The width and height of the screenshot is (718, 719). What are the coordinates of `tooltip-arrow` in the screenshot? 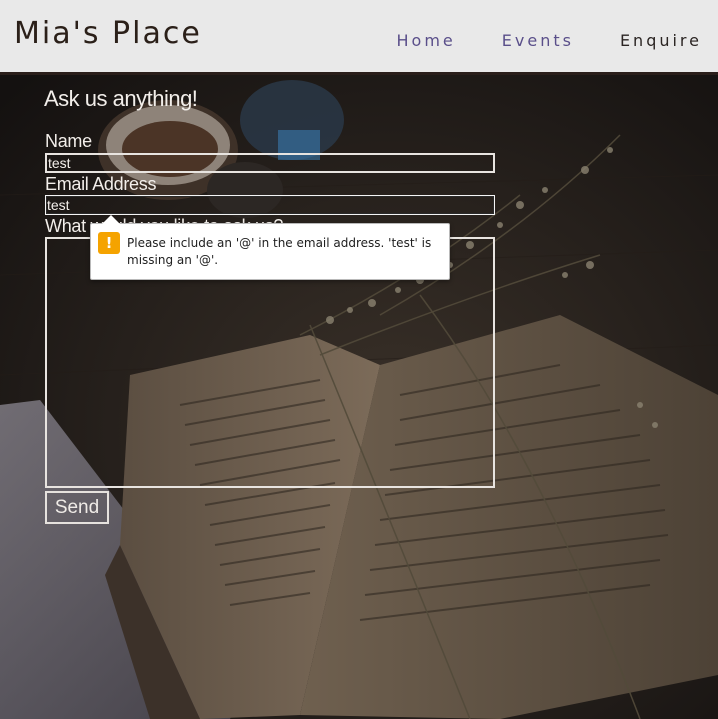 It's located at (111, 219).